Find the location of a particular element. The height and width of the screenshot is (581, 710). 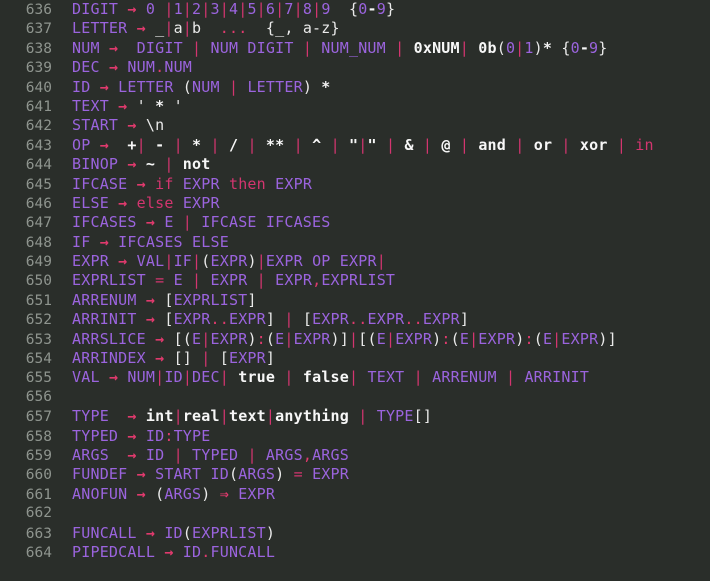

code-line: 639 DEC → NUM.NUM is located at coordinates (355, 67).